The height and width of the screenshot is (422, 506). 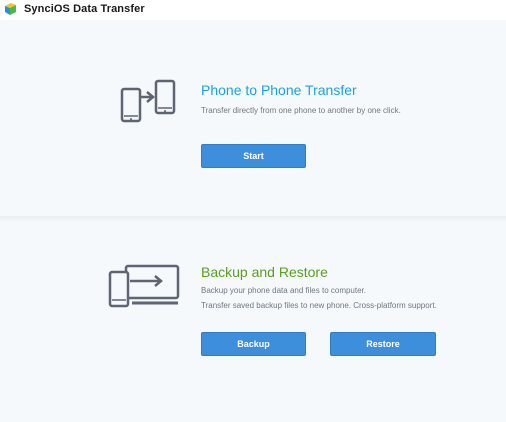 What do you see at coordinates (10, 9) in the screenshot?
I see `syncios-logo-icon` at bounding box center [10, 9].